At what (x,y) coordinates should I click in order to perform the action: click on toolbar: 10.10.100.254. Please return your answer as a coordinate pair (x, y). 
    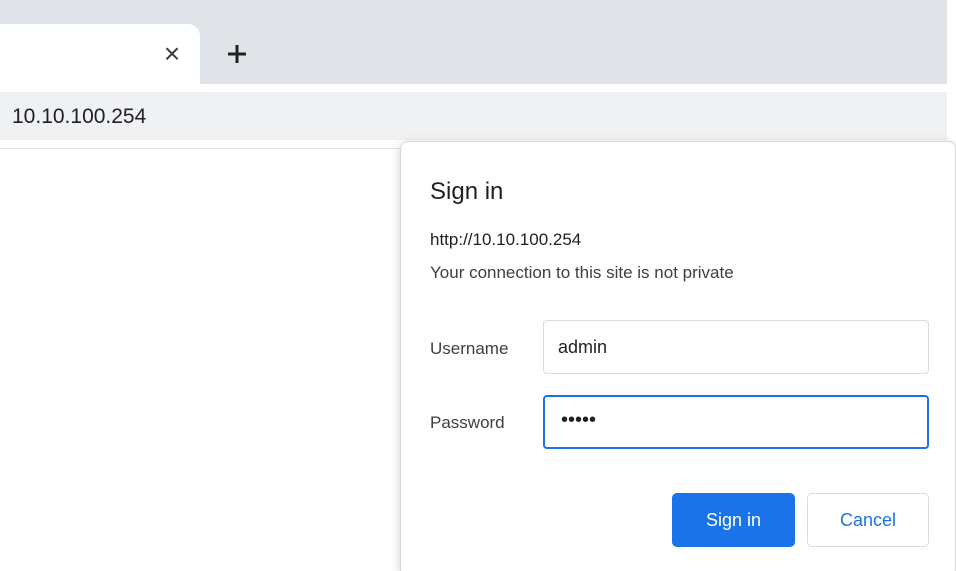
    Looking at the image, I should click on (478, 116).